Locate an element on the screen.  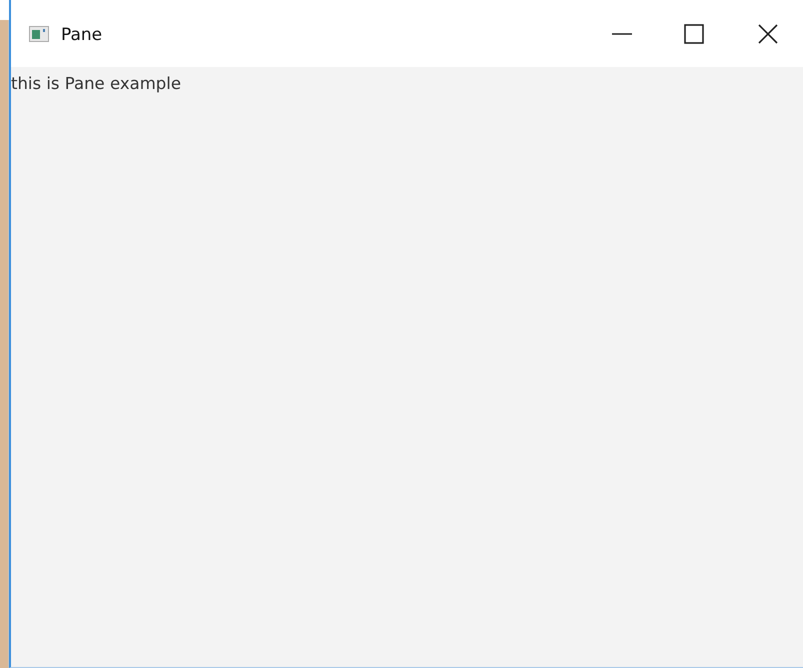
window-title: Pane is located at coordinates (82, 34).